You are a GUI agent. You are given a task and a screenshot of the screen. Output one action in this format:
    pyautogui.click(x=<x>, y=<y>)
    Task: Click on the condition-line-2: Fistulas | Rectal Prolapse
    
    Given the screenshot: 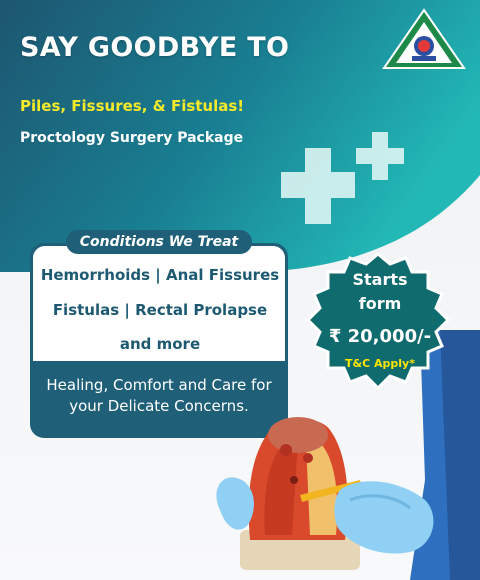 What is the action you would take?
    pyautogui.click(x=160, y=310)
    